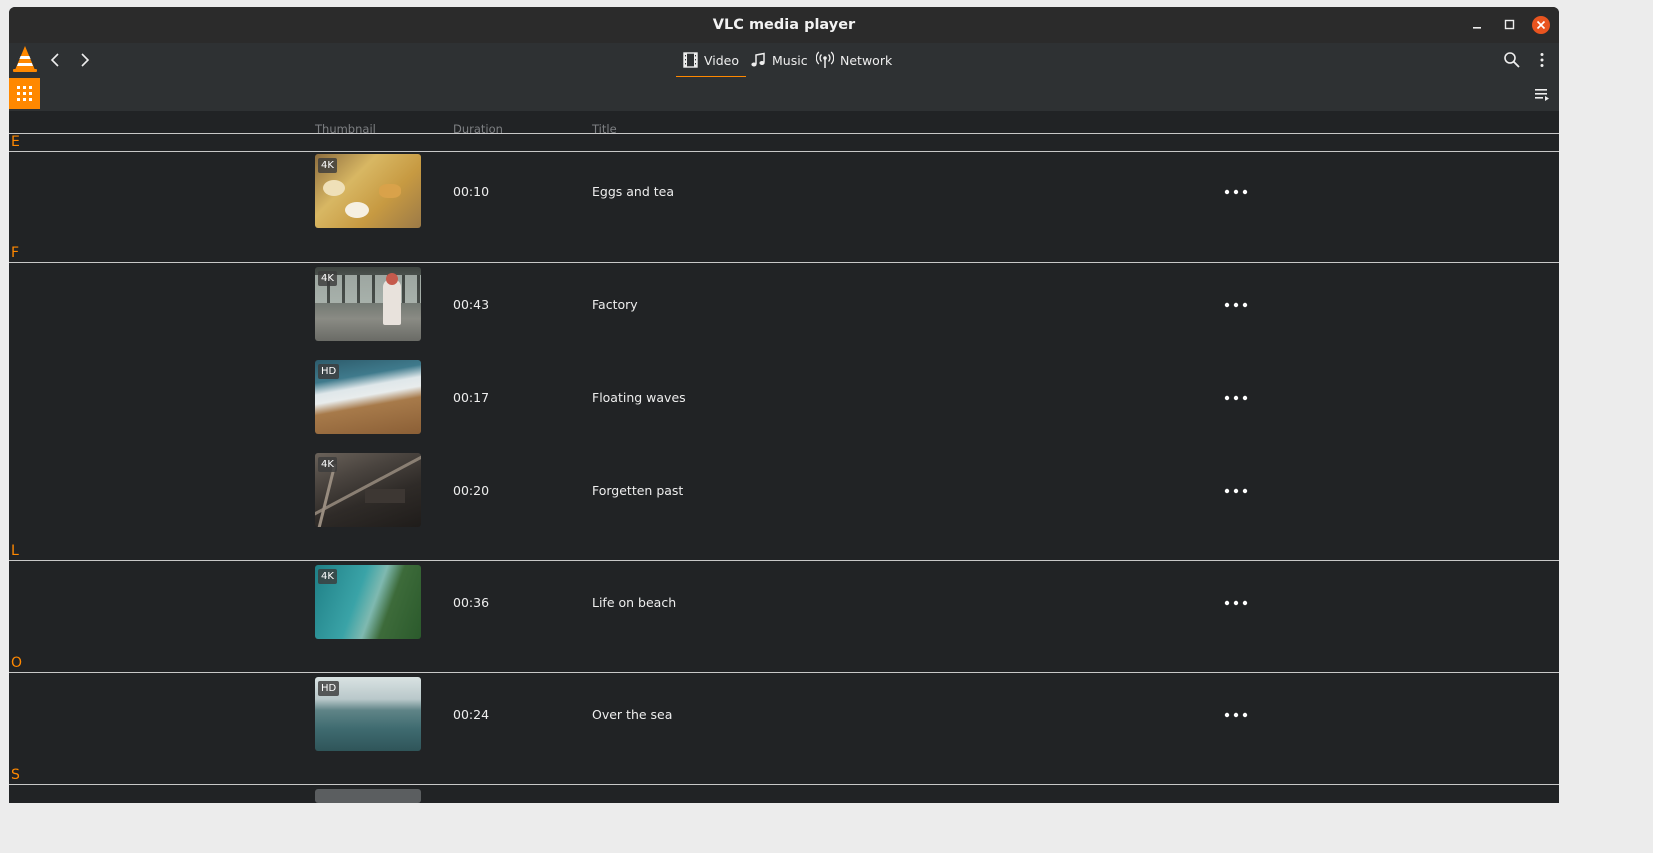  I want to click on back-arrow-icon, so click(55, 60).